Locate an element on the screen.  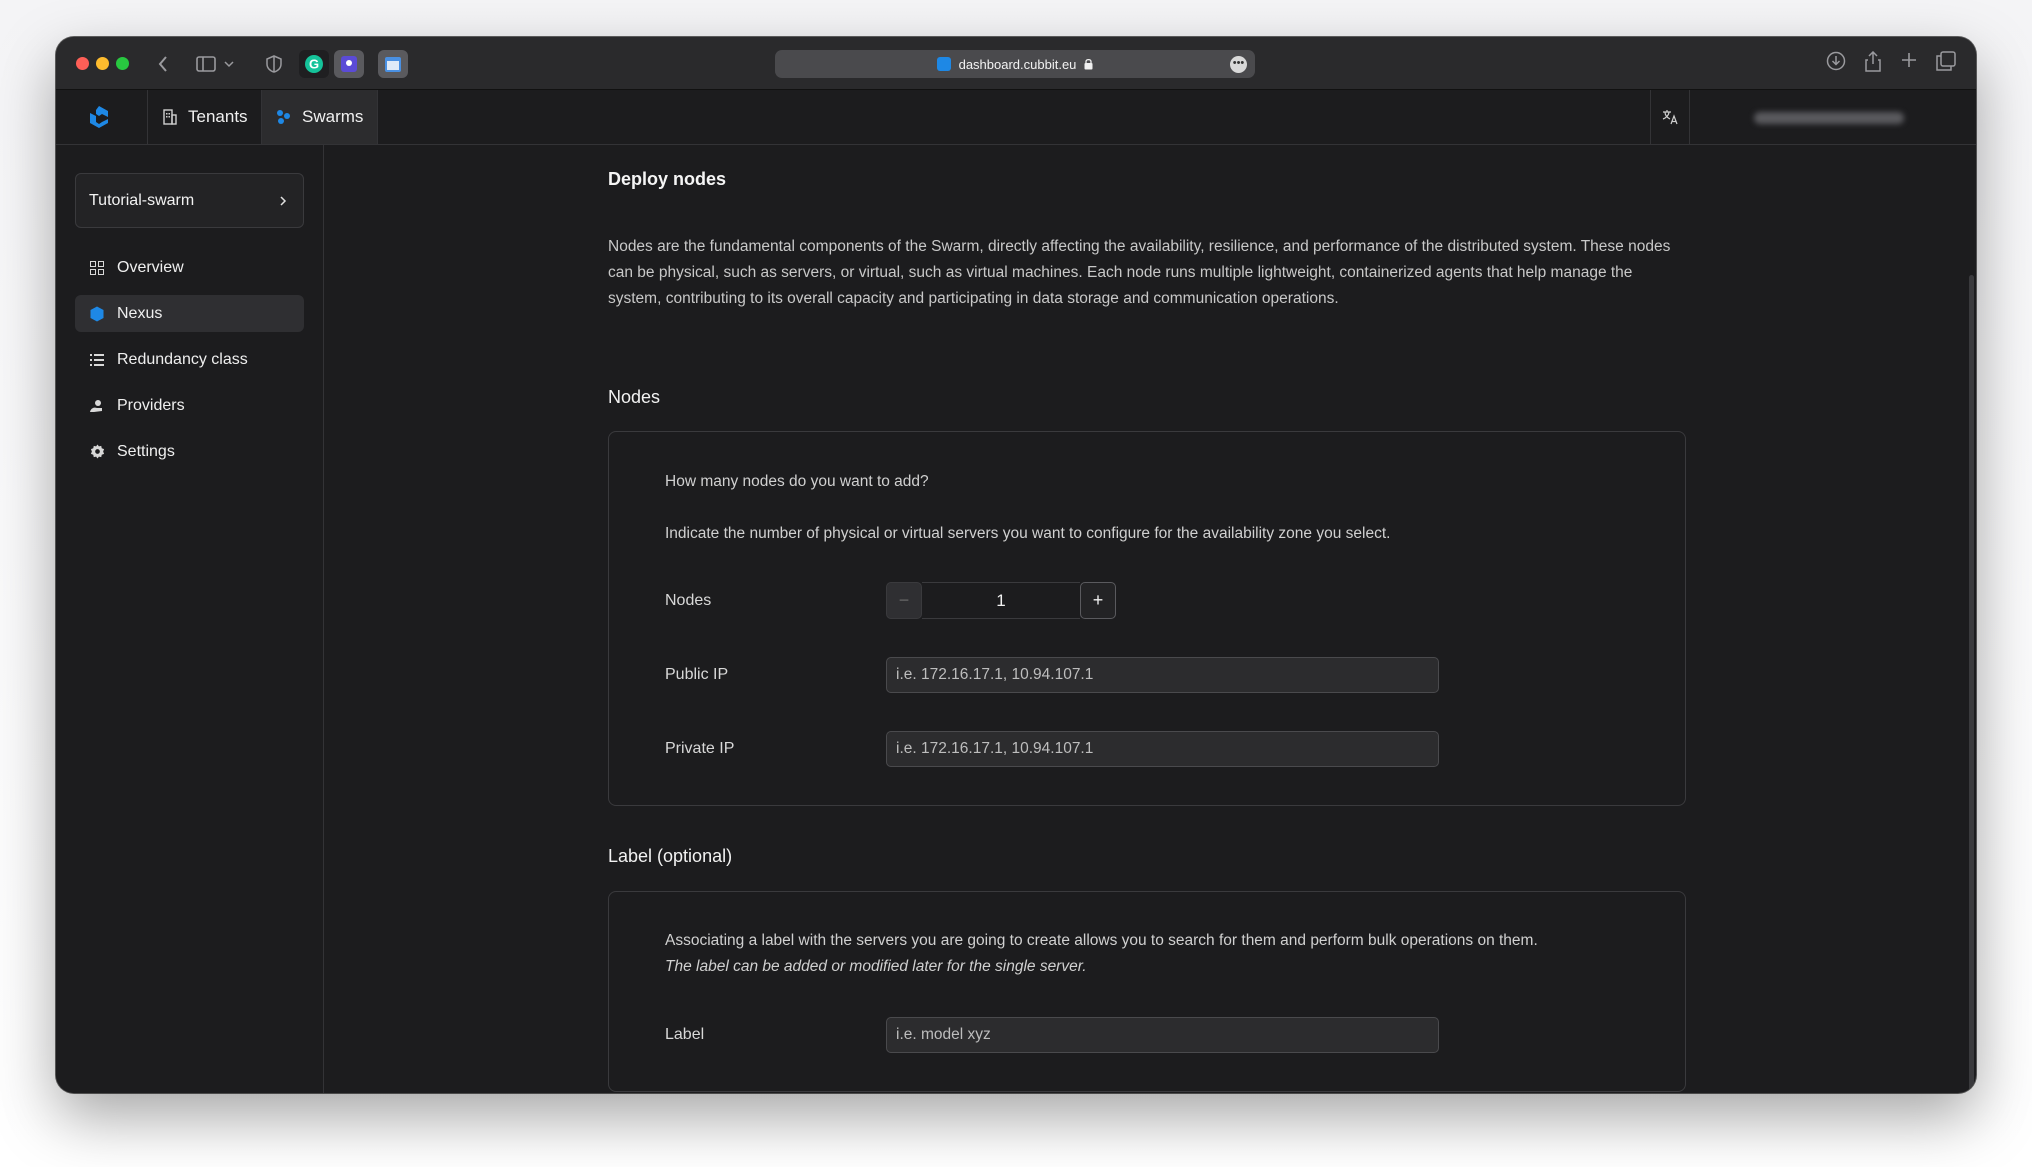
maximize-window-button is located at coordinates (122, 63).